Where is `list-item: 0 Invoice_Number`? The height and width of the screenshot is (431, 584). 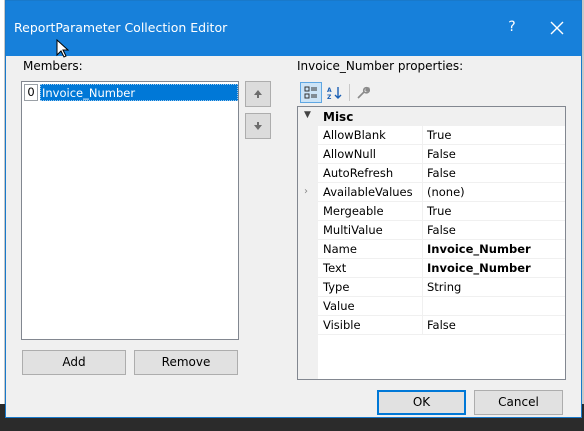
list-item: 0 Invoice_Number is located at coordinates (131, 92).